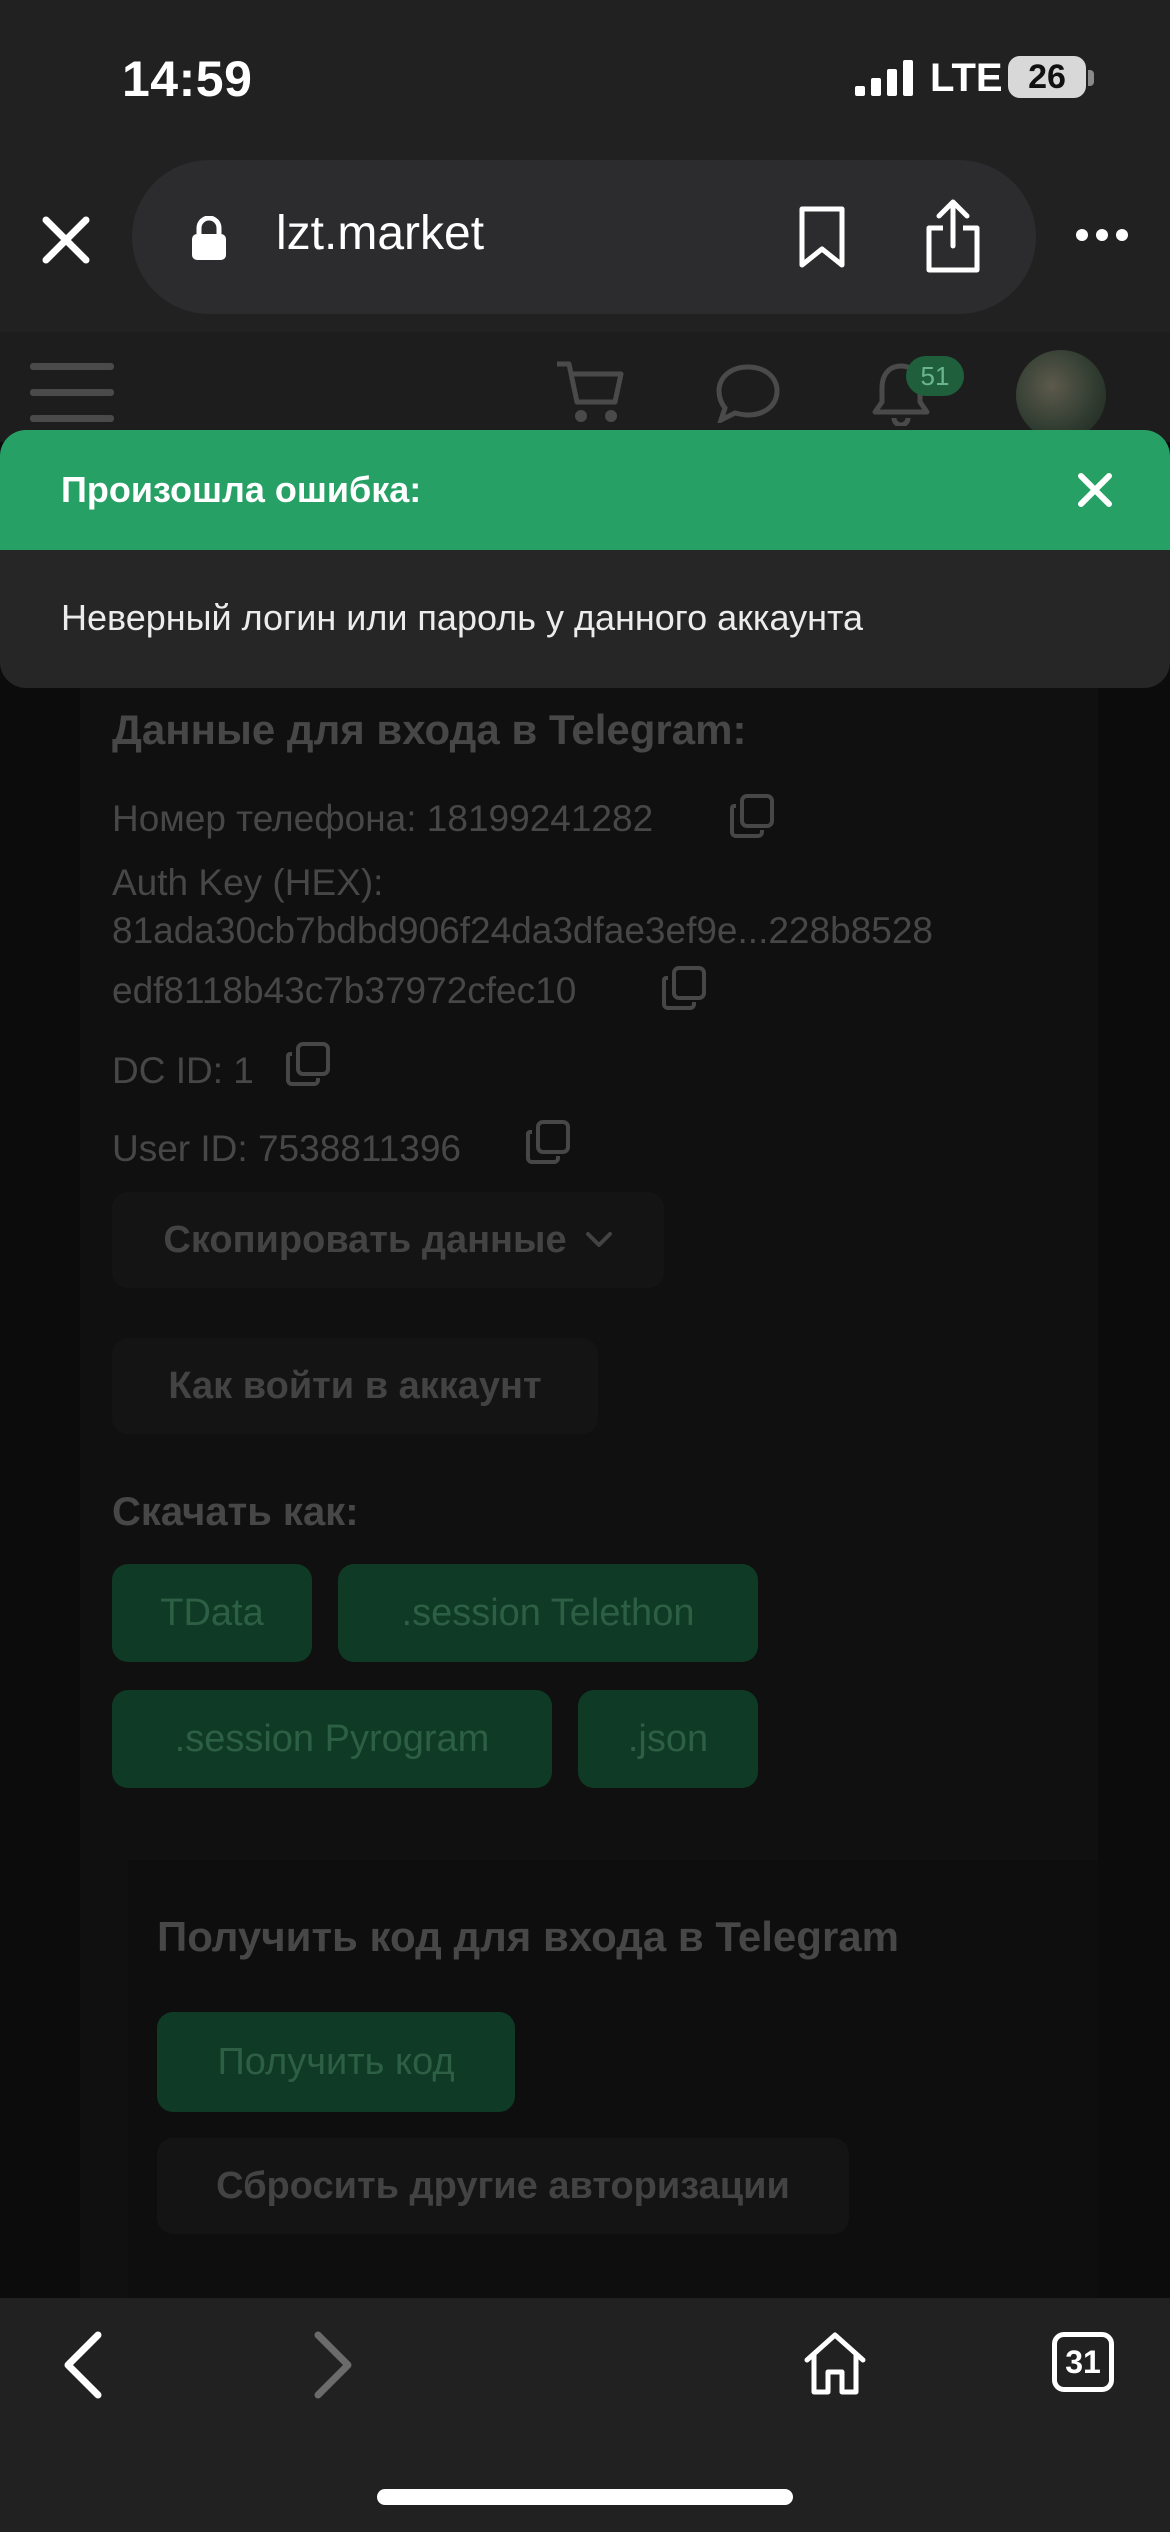 The width and height of the screenshot is (1170, 2532). What do you see at coordinates (209, 238) in the screenshot?
I see `lock-icon` at bounding box center [209, 238].